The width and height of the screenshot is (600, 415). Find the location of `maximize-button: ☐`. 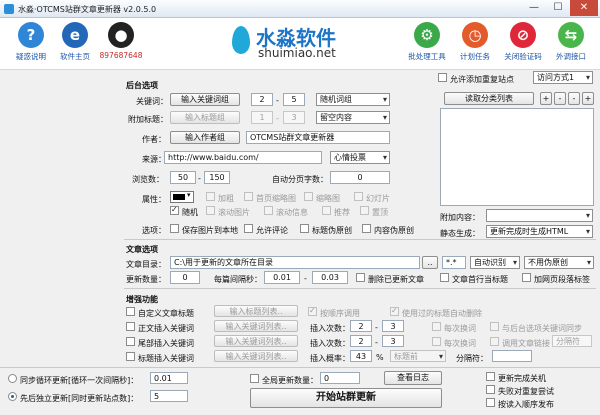

maximize-button: ☐ is located at coordinates (558, 8).